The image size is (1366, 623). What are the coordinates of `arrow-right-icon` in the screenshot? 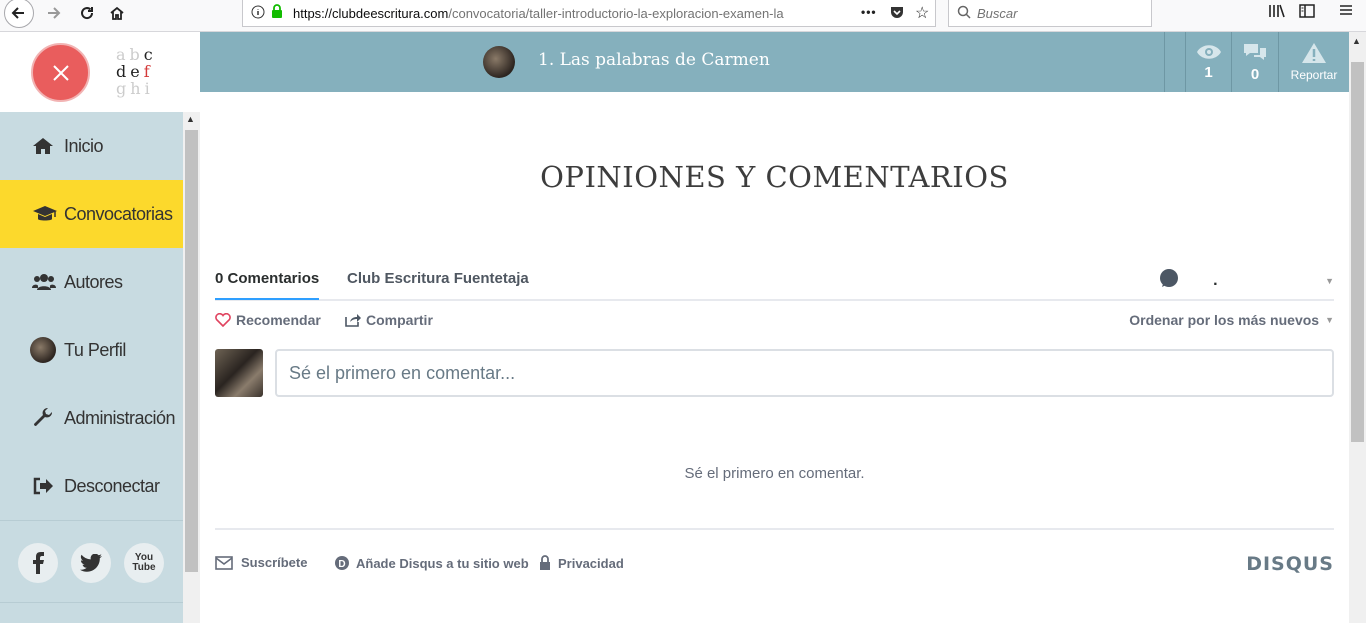 It's located at (54, 13).